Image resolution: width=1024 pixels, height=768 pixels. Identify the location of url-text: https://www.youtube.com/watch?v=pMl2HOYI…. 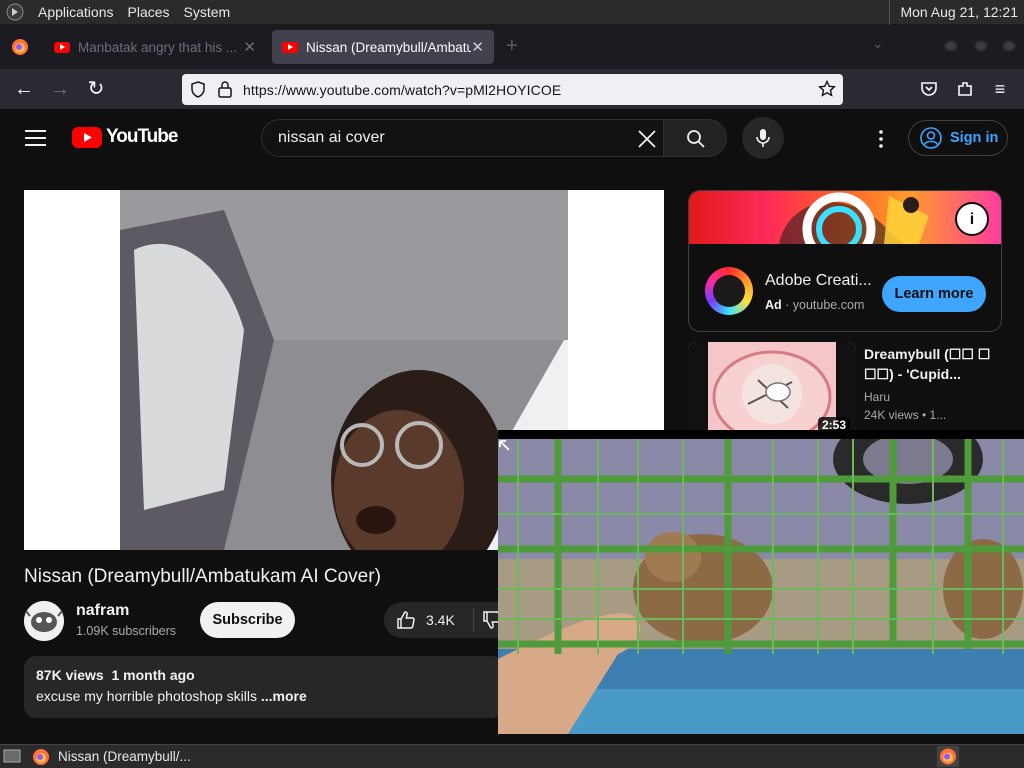
(402, 89).